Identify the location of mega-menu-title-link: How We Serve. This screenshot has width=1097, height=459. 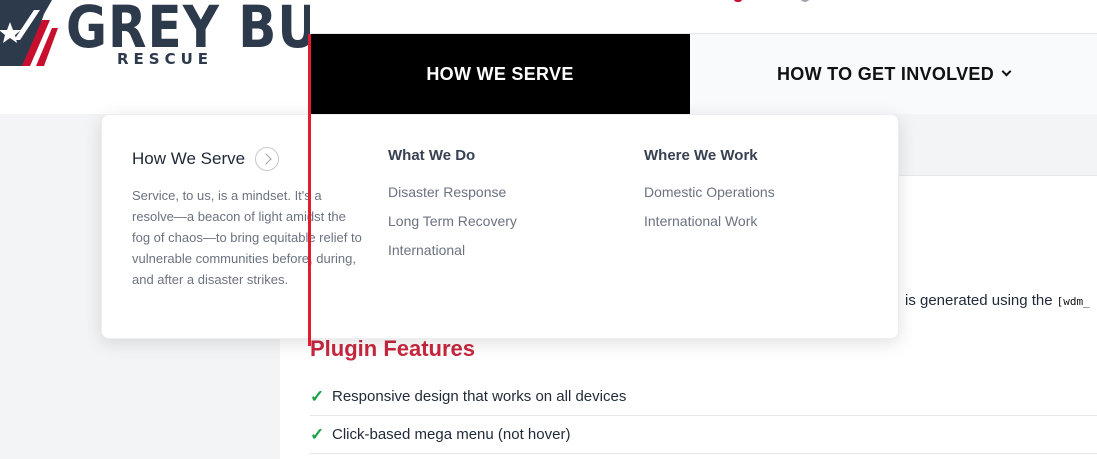
(206, 159).